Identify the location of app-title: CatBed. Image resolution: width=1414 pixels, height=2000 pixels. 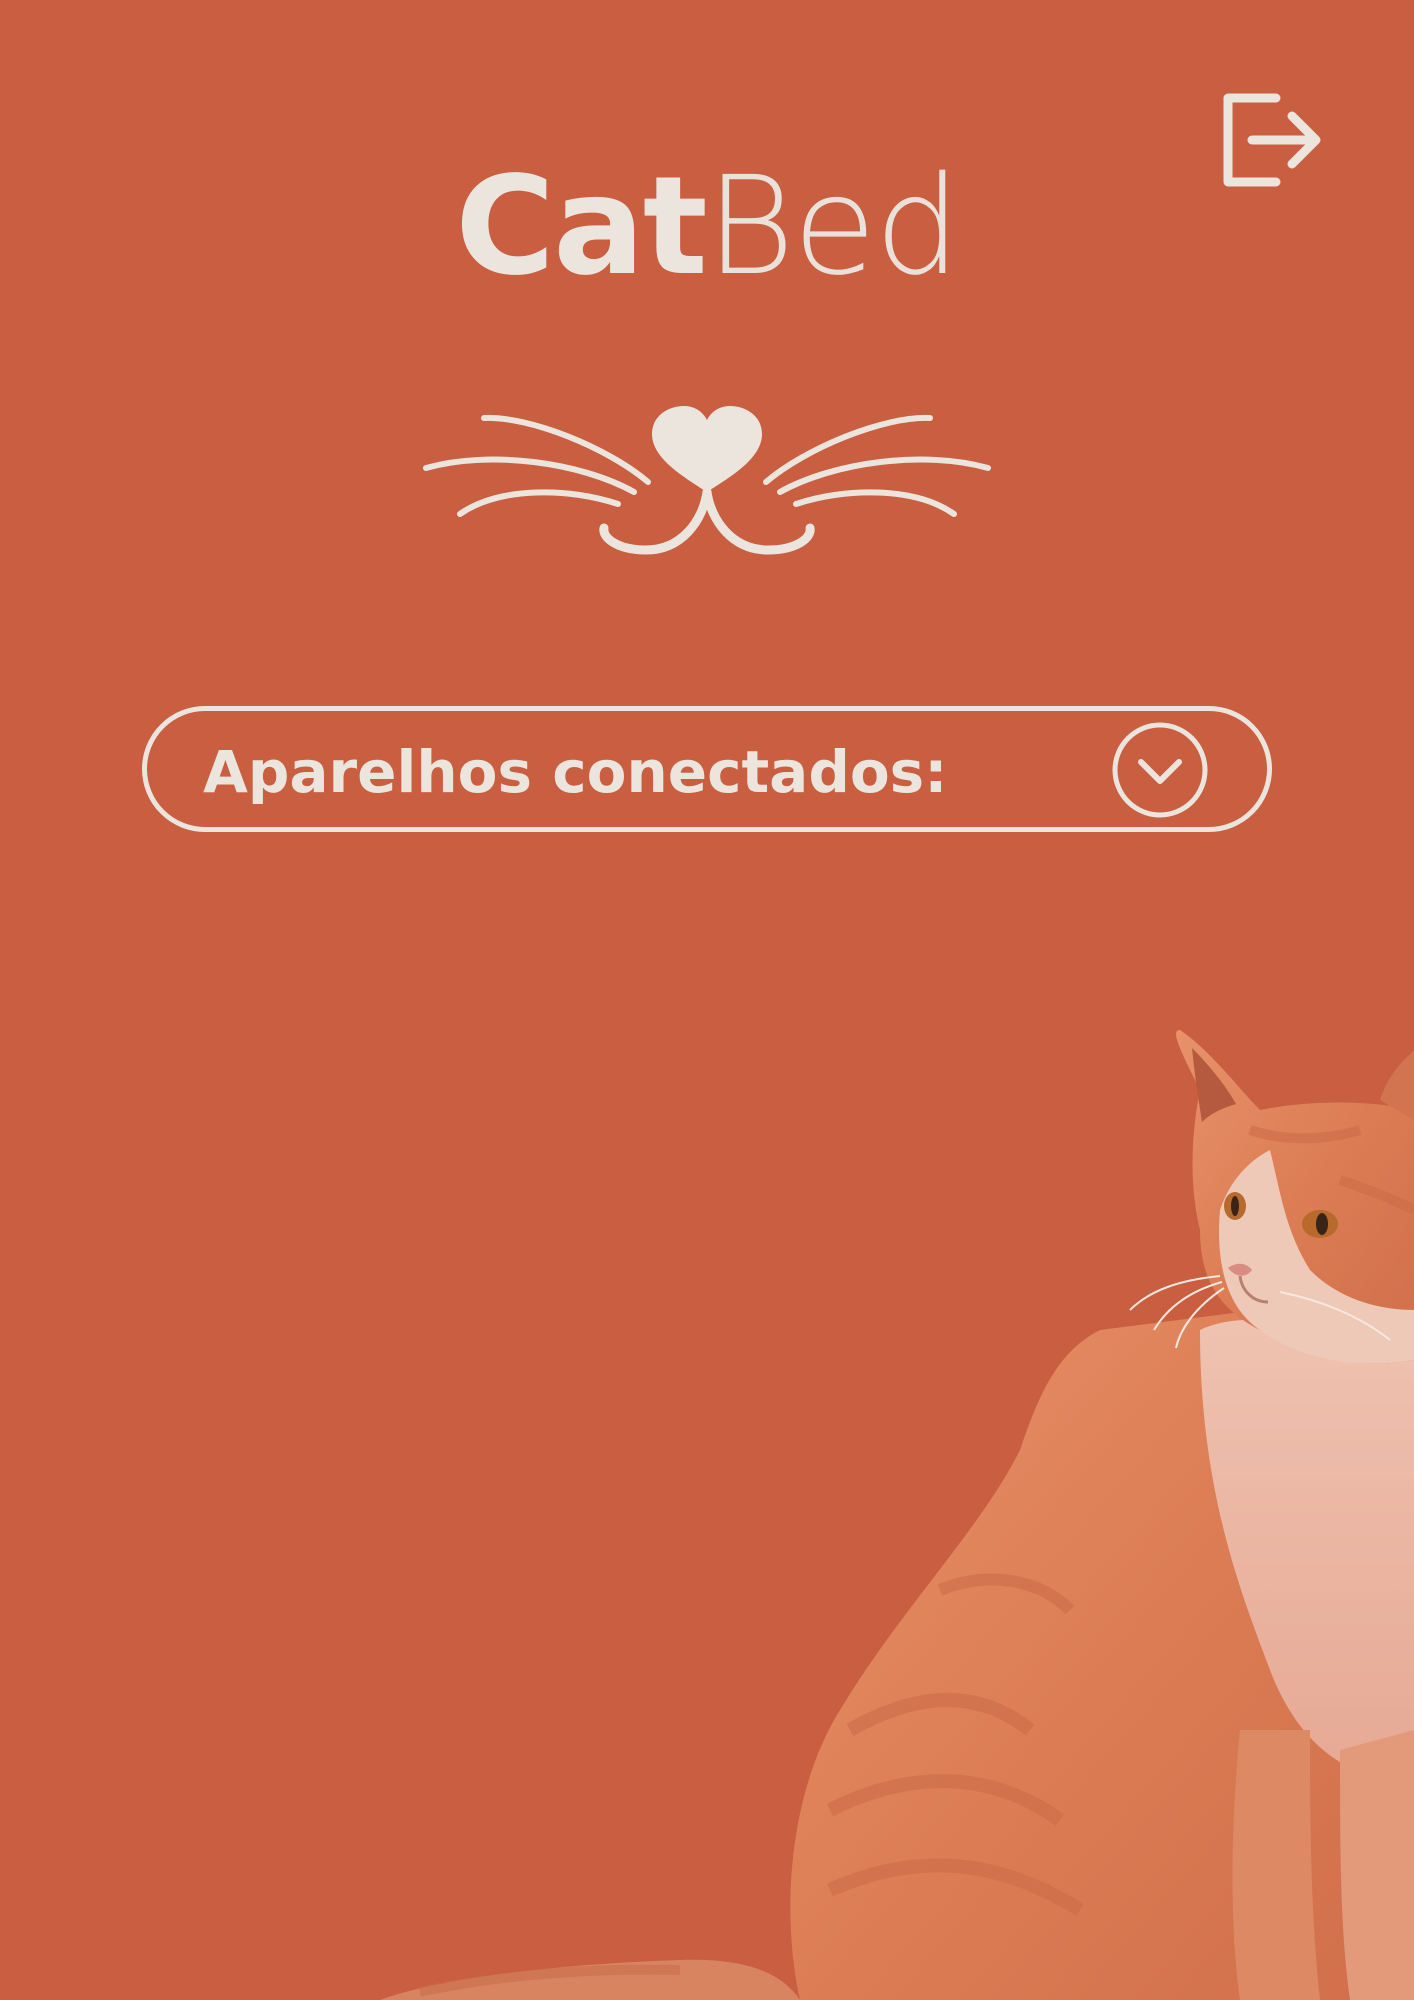
(707, 227).